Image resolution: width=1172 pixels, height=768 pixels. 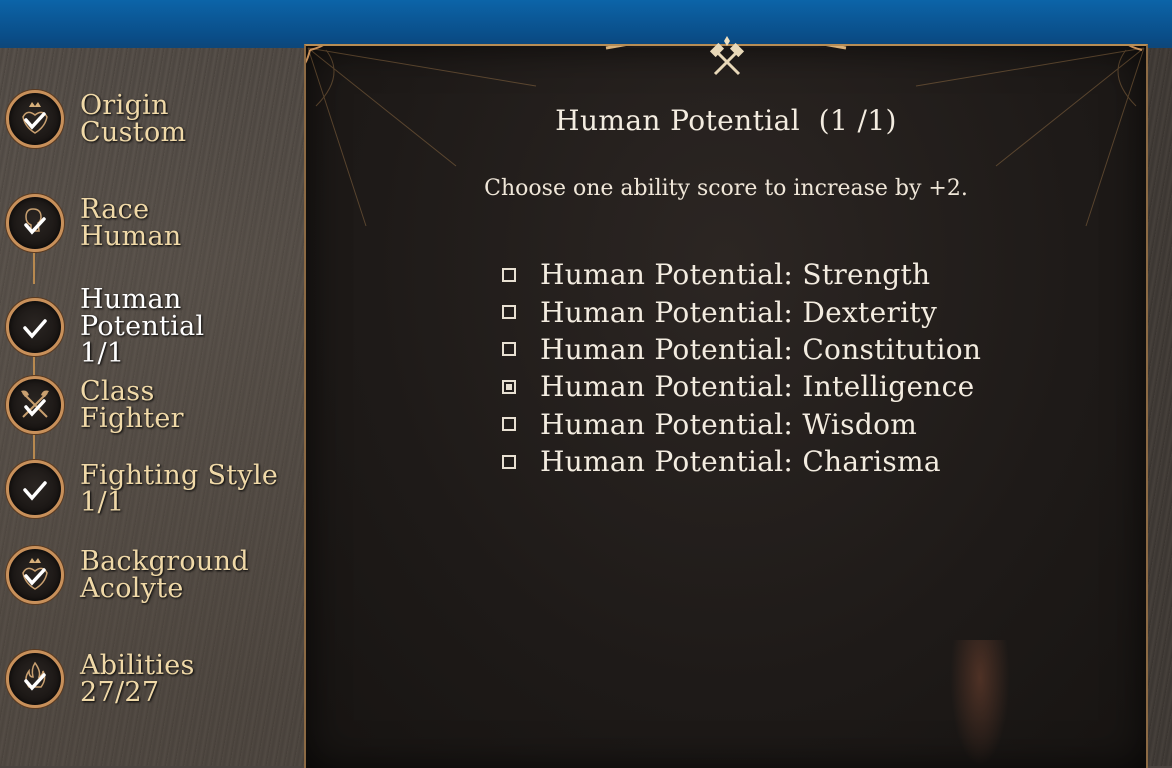 I want to click on option-wisdom: Human Potential: Wisdom, so click(x=741, y=424).